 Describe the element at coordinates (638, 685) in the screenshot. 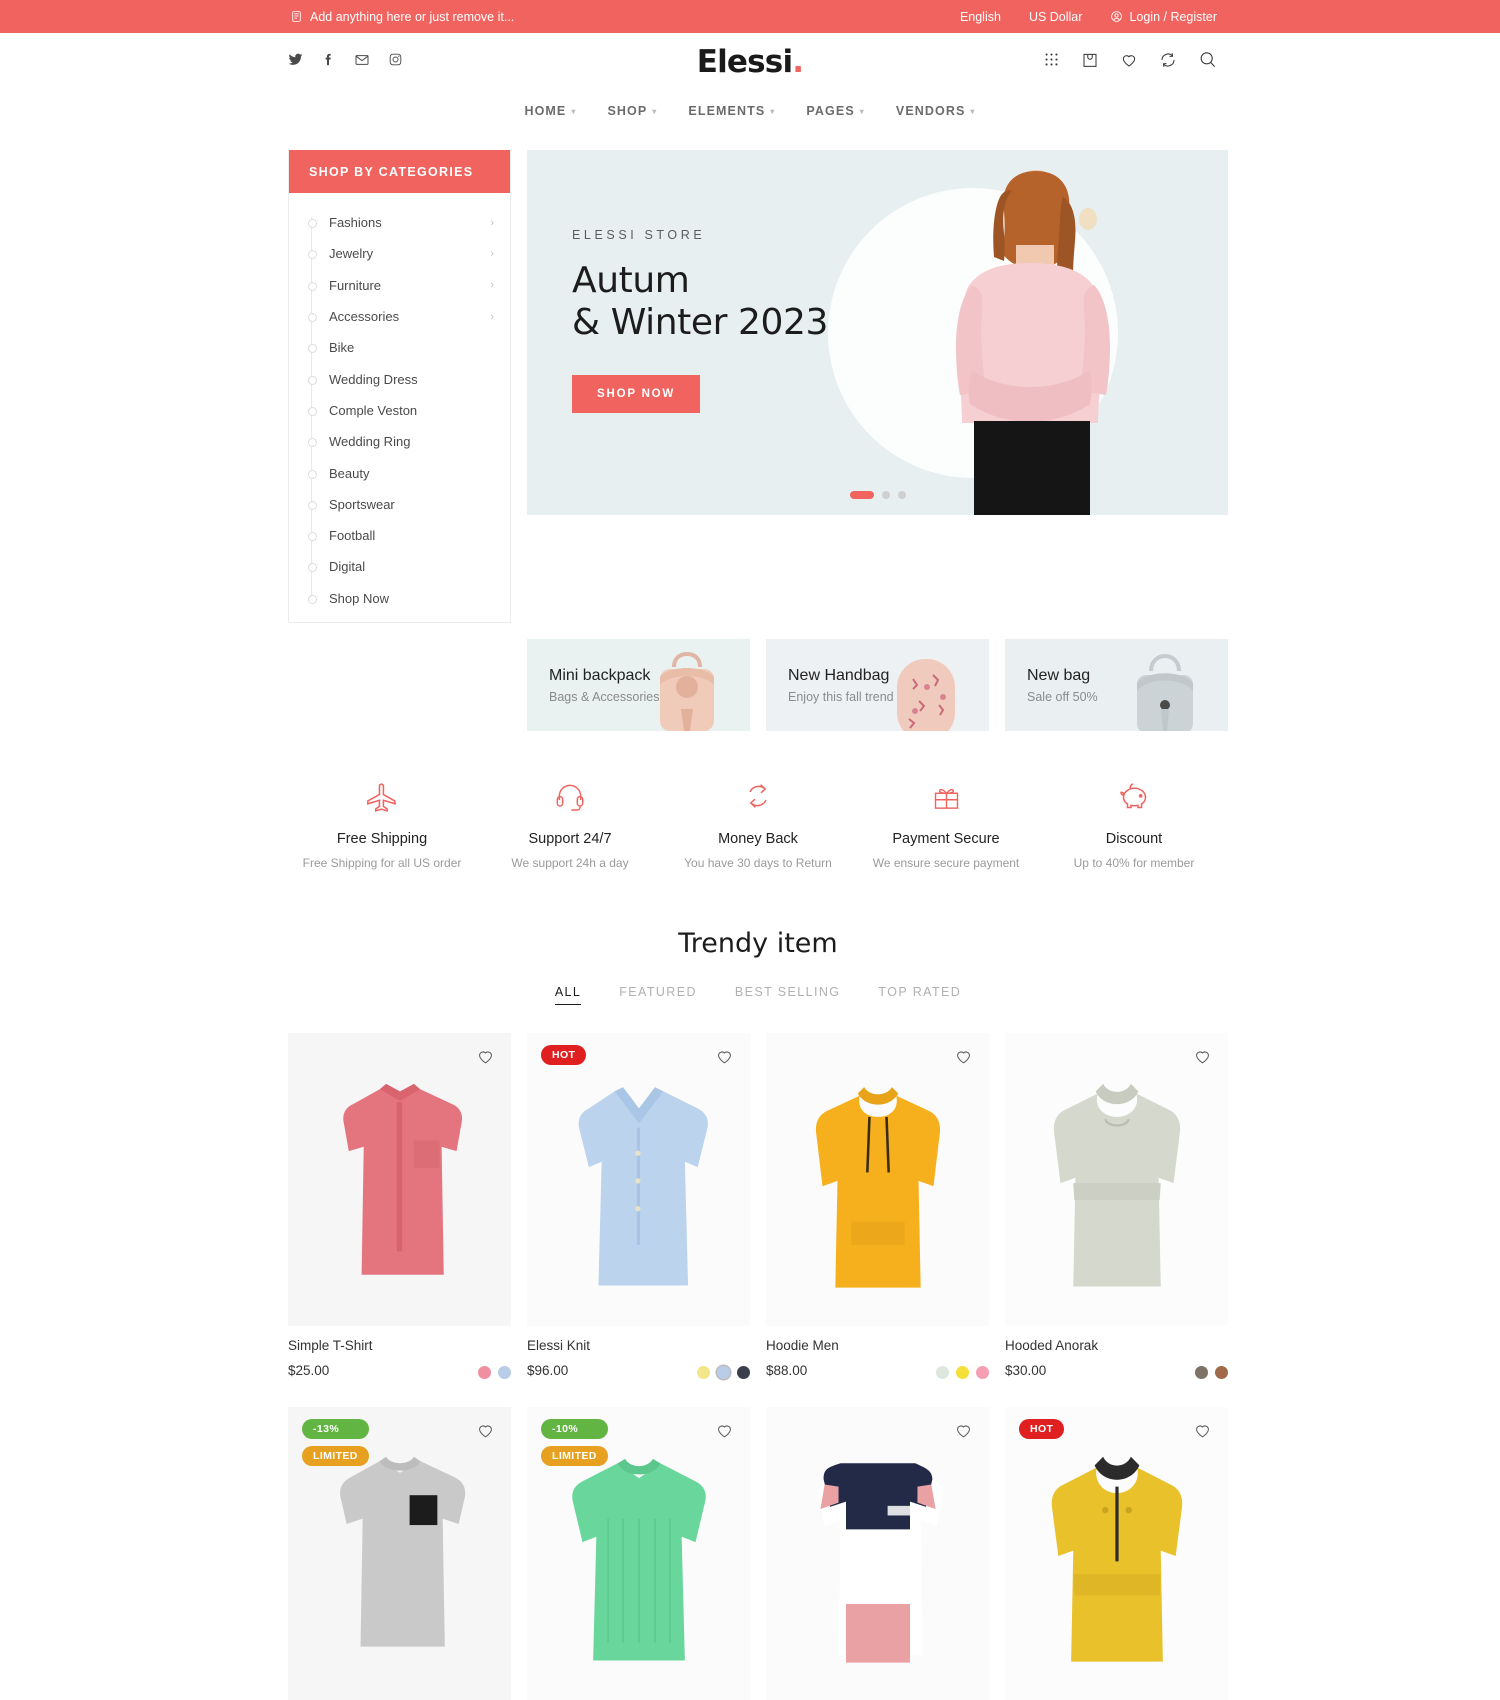

I see `promo-card-1: Mini backpack Bags & Accessories` at that location.